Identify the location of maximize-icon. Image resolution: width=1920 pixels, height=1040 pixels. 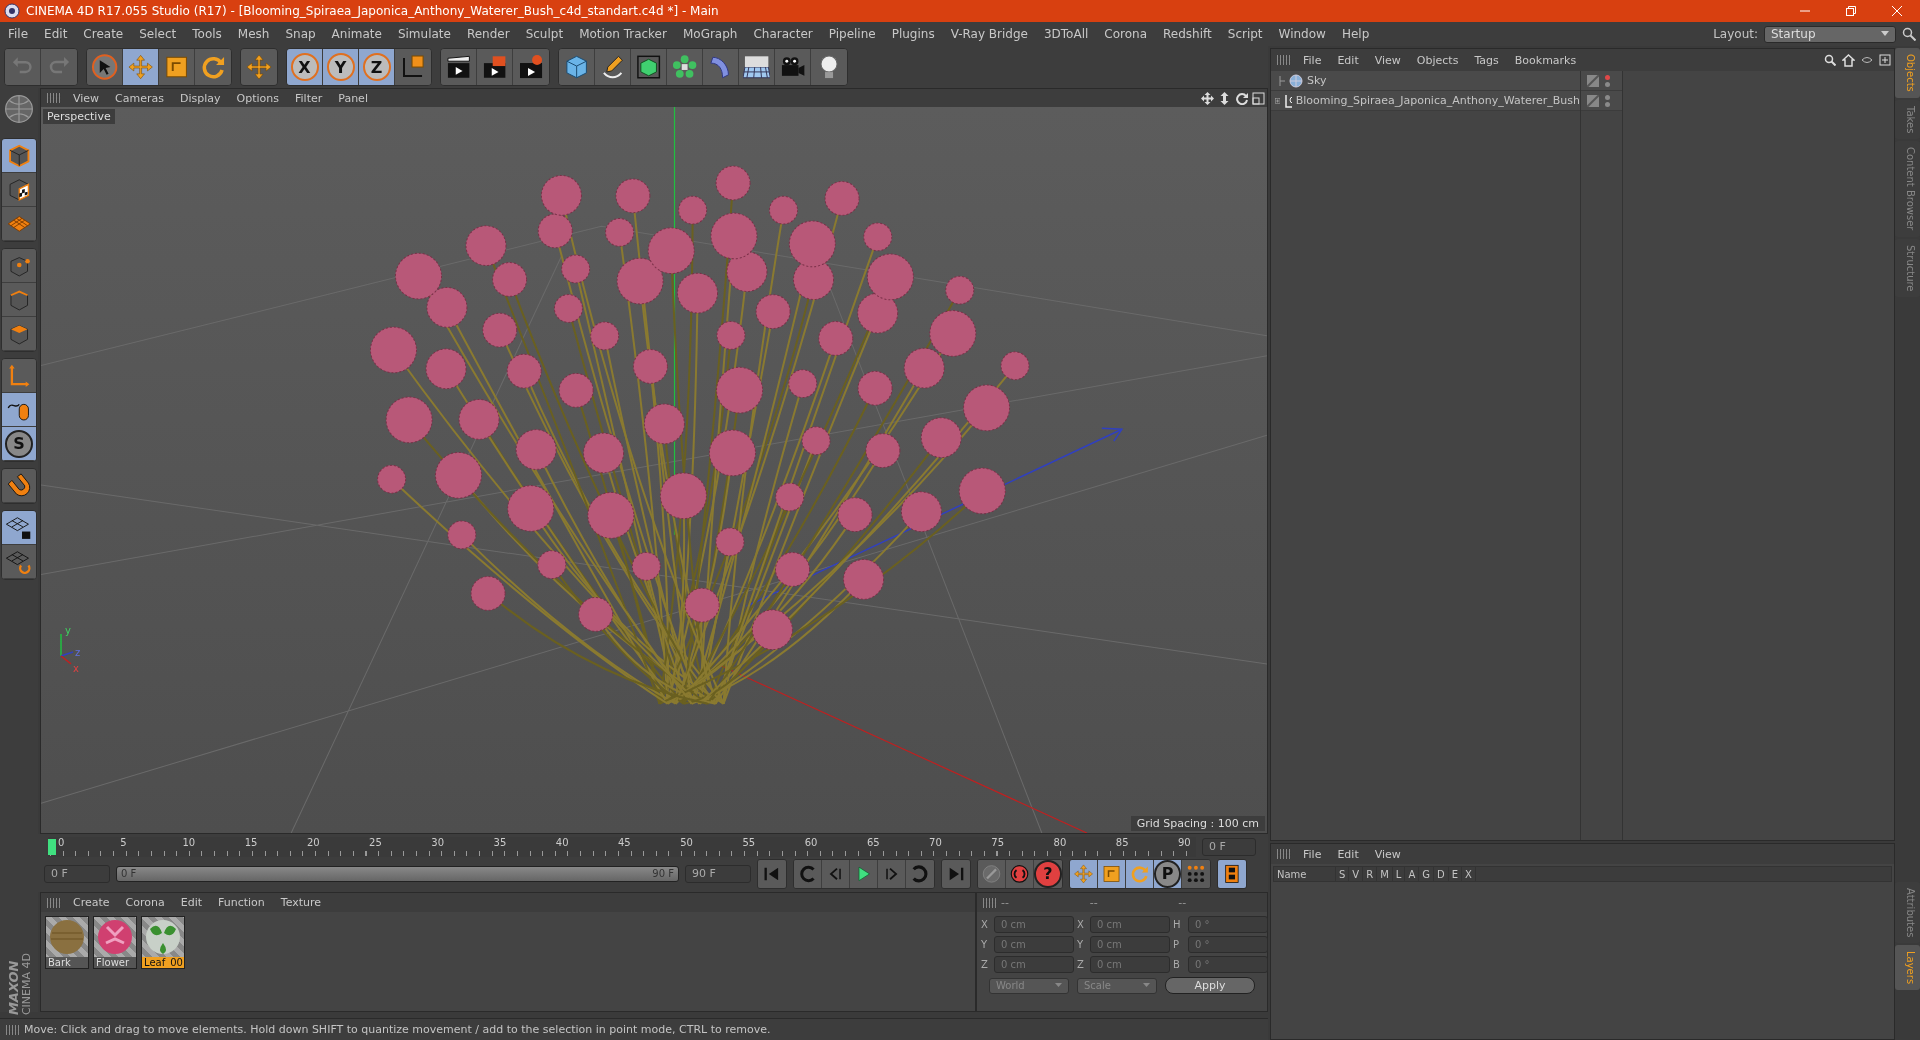
(1258, 98).